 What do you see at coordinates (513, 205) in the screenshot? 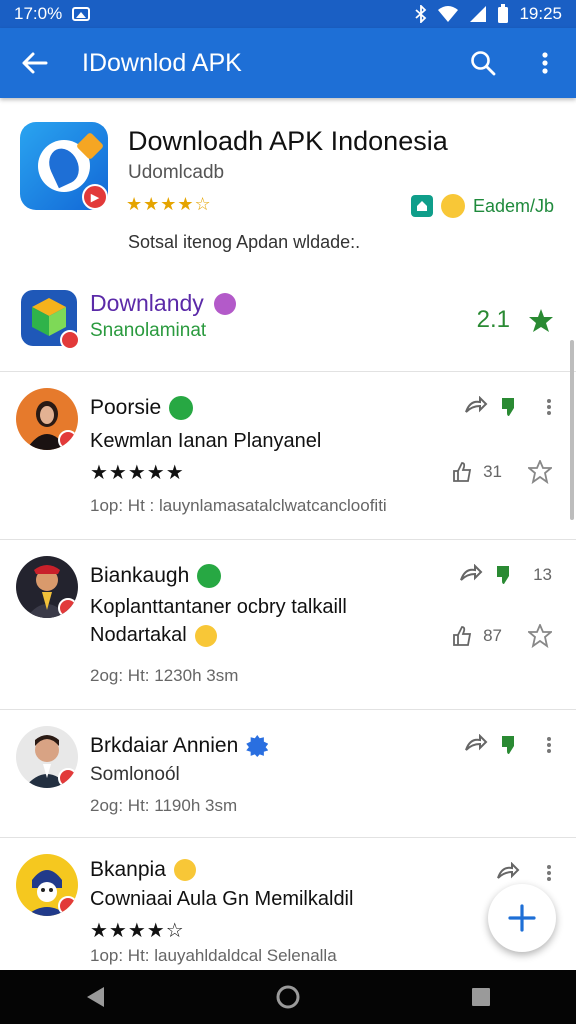
I see `developer-name: Eadem/Jb` at bounding box center [513, 205].